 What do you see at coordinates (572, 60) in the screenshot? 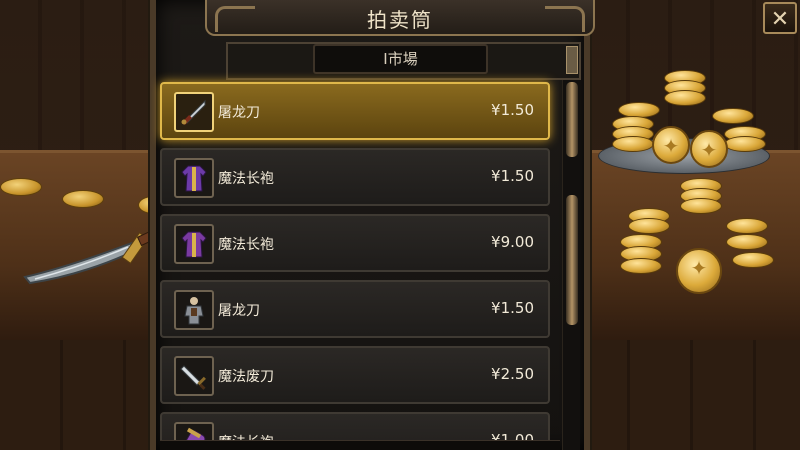
I see `tab-bar-handle` at bounding box center [572, 60].